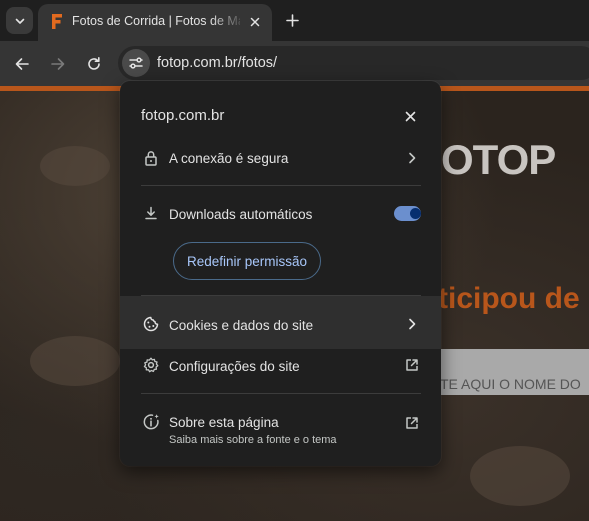  I want to click on arrow-right-icon, so click(58, 64).